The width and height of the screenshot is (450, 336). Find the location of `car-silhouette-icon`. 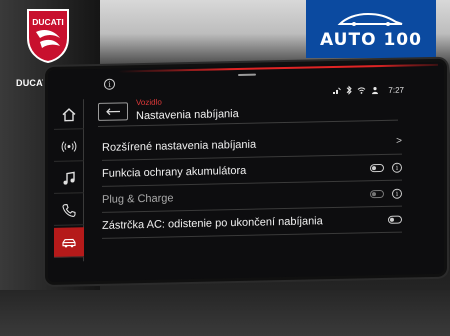

car-silhouette-icon is located at coordinates (370, 19).